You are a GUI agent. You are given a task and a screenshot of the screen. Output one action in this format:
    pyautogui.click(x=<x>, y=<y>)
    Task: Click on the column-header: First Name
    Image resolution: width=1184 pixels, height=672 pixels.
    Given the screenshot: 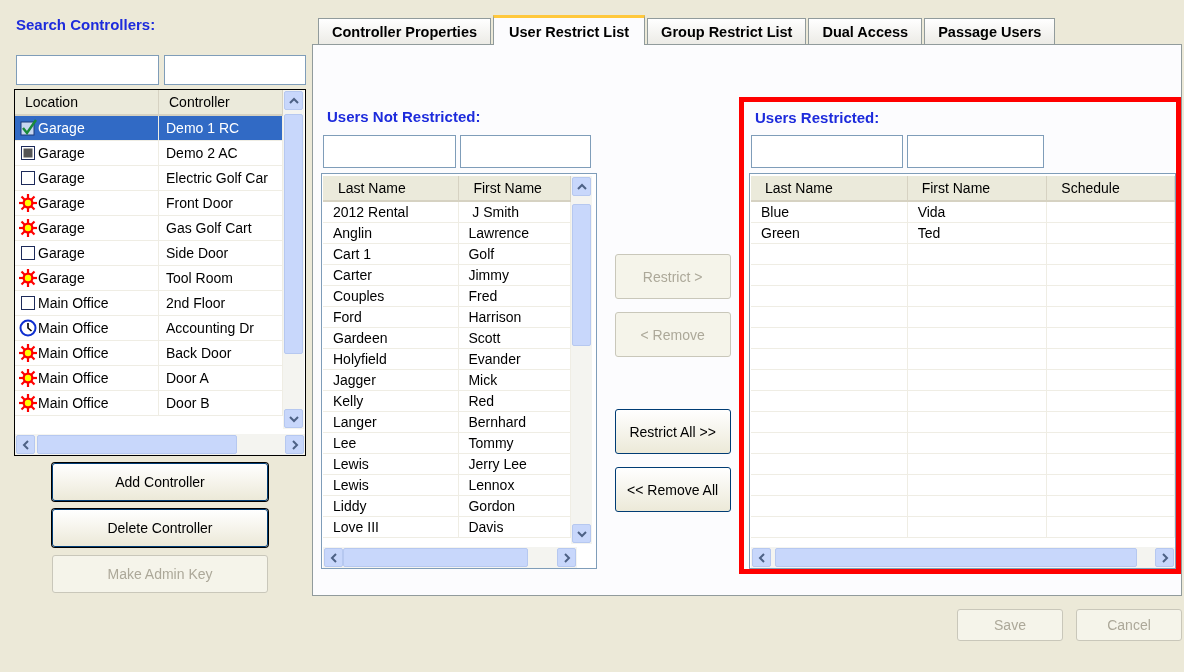 What is the action you would take?
    pyautogui.click(x=977, y=188)
    